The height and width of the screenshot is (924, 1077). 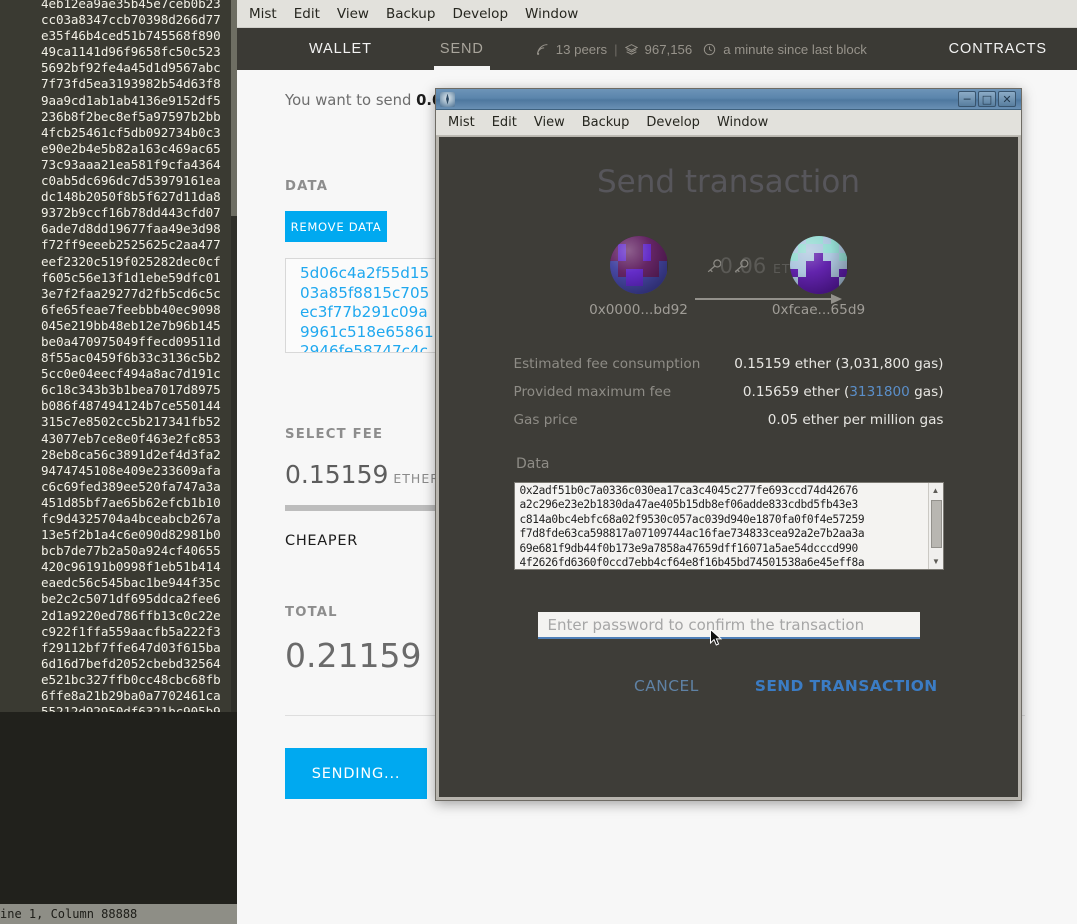 What do you see at coordinates (638, 310) in the screenshot?
I see `sender-address: 0x0000...bd92` at bounding box center [638, 310].